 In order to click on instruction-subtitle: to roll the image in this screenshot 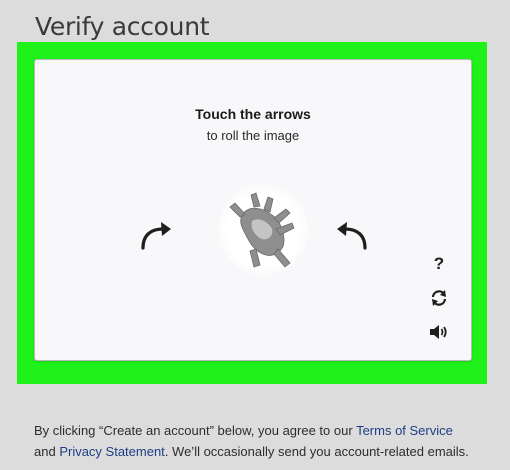, I will do `click(253, 135)`.